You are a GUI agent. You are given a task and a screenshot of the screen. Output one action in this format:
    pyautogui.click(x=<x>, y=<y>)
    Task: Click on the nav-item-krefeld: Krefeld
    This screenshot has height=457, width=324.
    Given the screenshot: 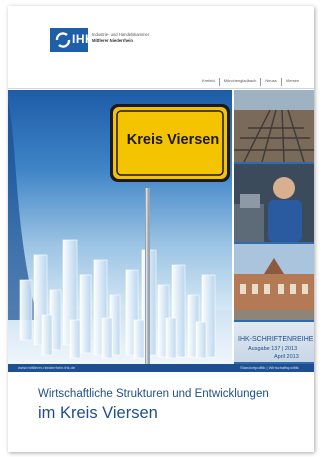 What is the action you would take?
    pyautogui.click(x=209, y=82)
    